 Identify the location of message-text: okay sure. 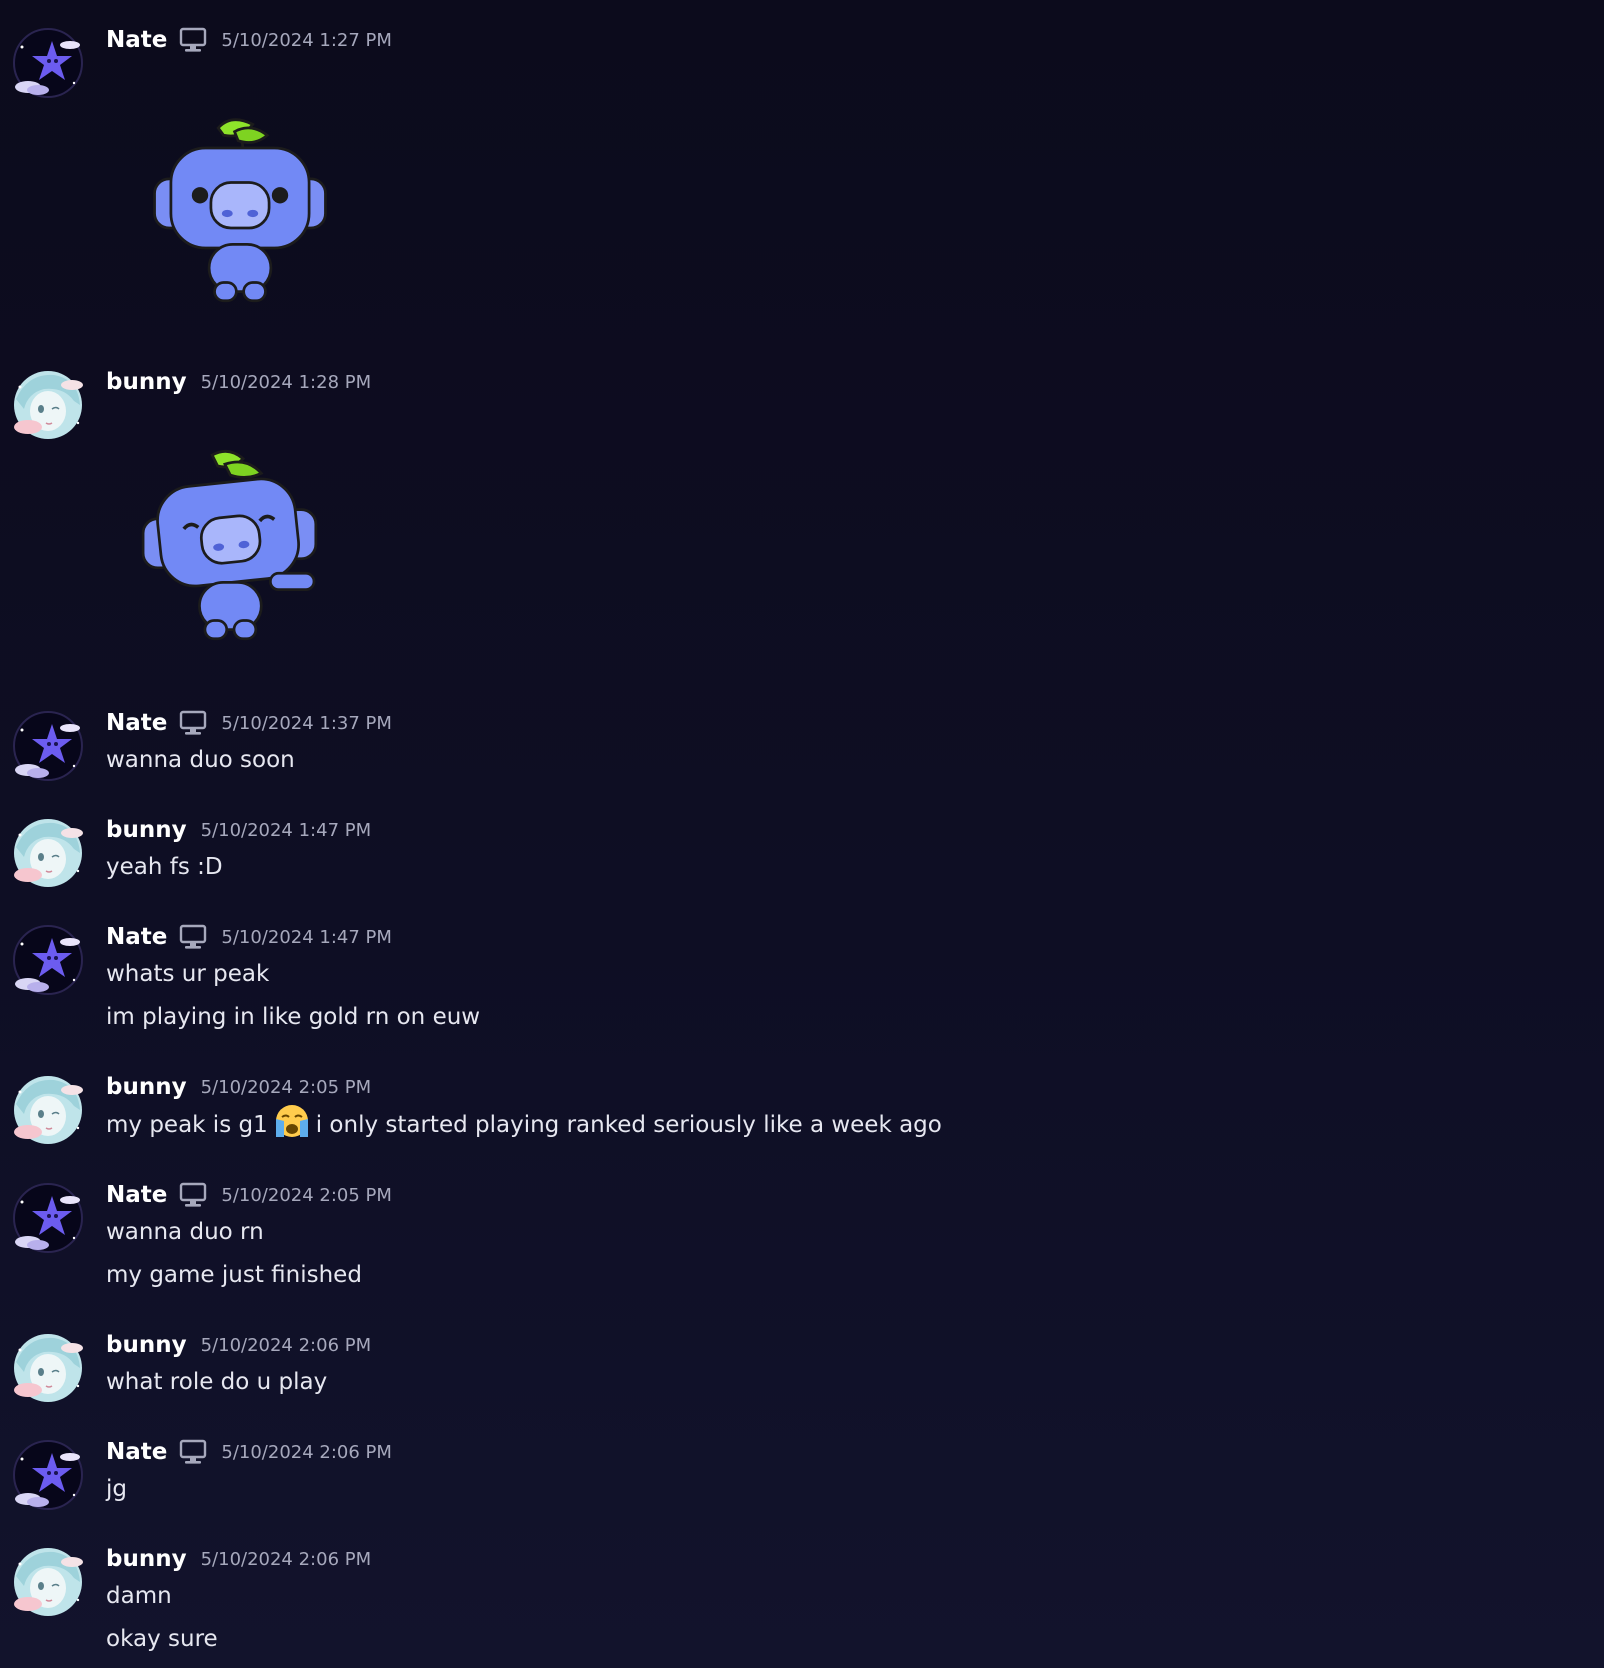
(162, 1639).